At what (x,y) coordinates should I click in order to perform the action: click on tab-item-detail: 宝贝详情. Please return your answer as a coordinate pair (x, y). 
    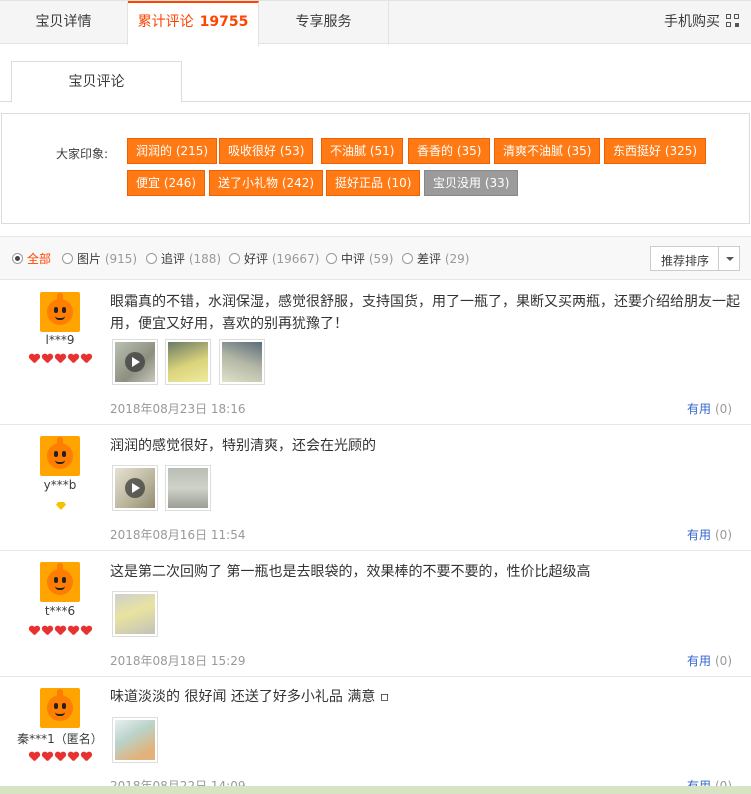
    Looking at the image, I should click on (64, 23).